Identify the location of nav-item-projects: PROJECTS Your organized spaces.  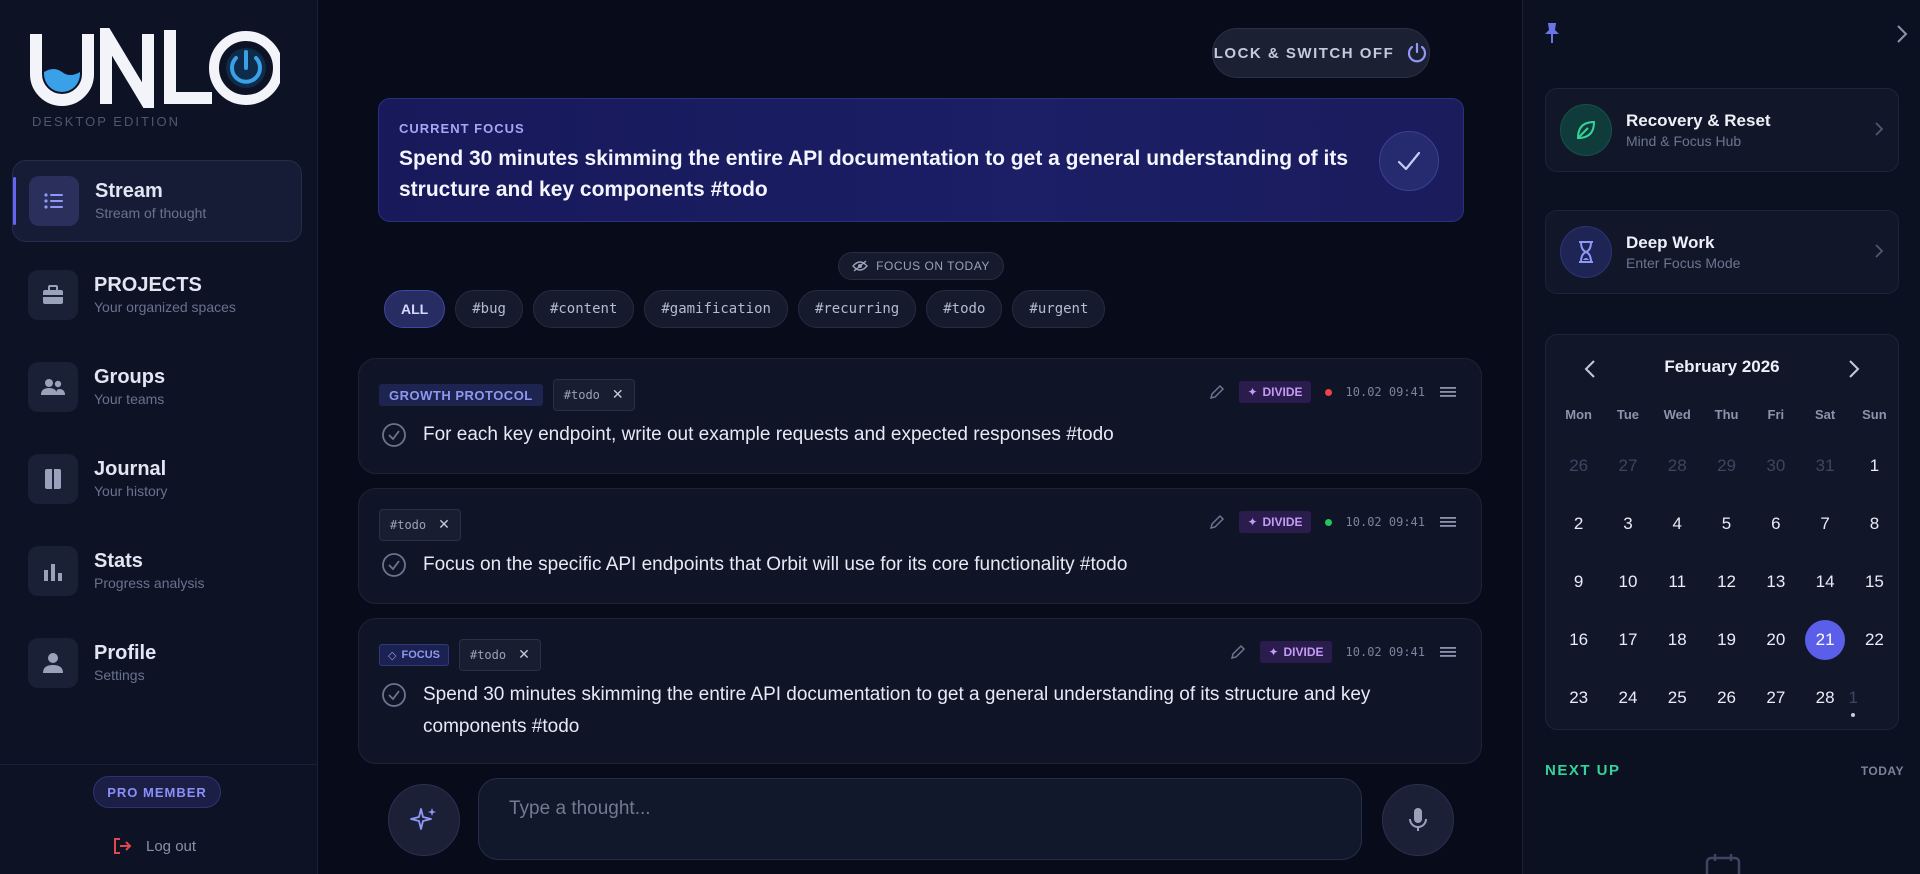
(157, 295).